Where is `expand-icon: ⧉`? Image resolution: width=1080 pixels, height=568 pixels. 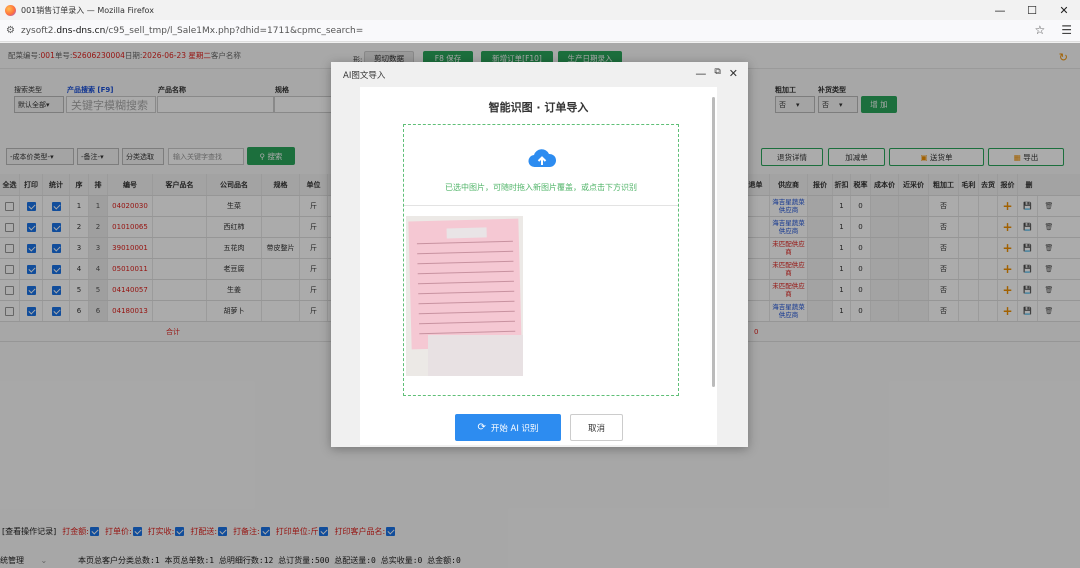
expand-icon: ⧉ is located at coordinates (717, 73).